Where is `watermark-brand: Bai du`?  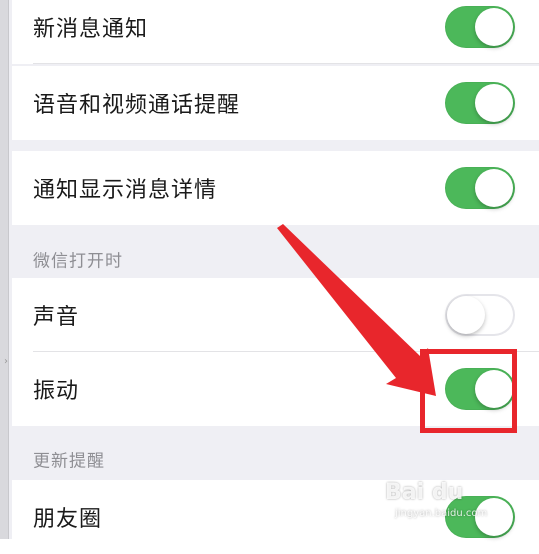
watermark-brand: Bai du is located at coordinates (424, 492).